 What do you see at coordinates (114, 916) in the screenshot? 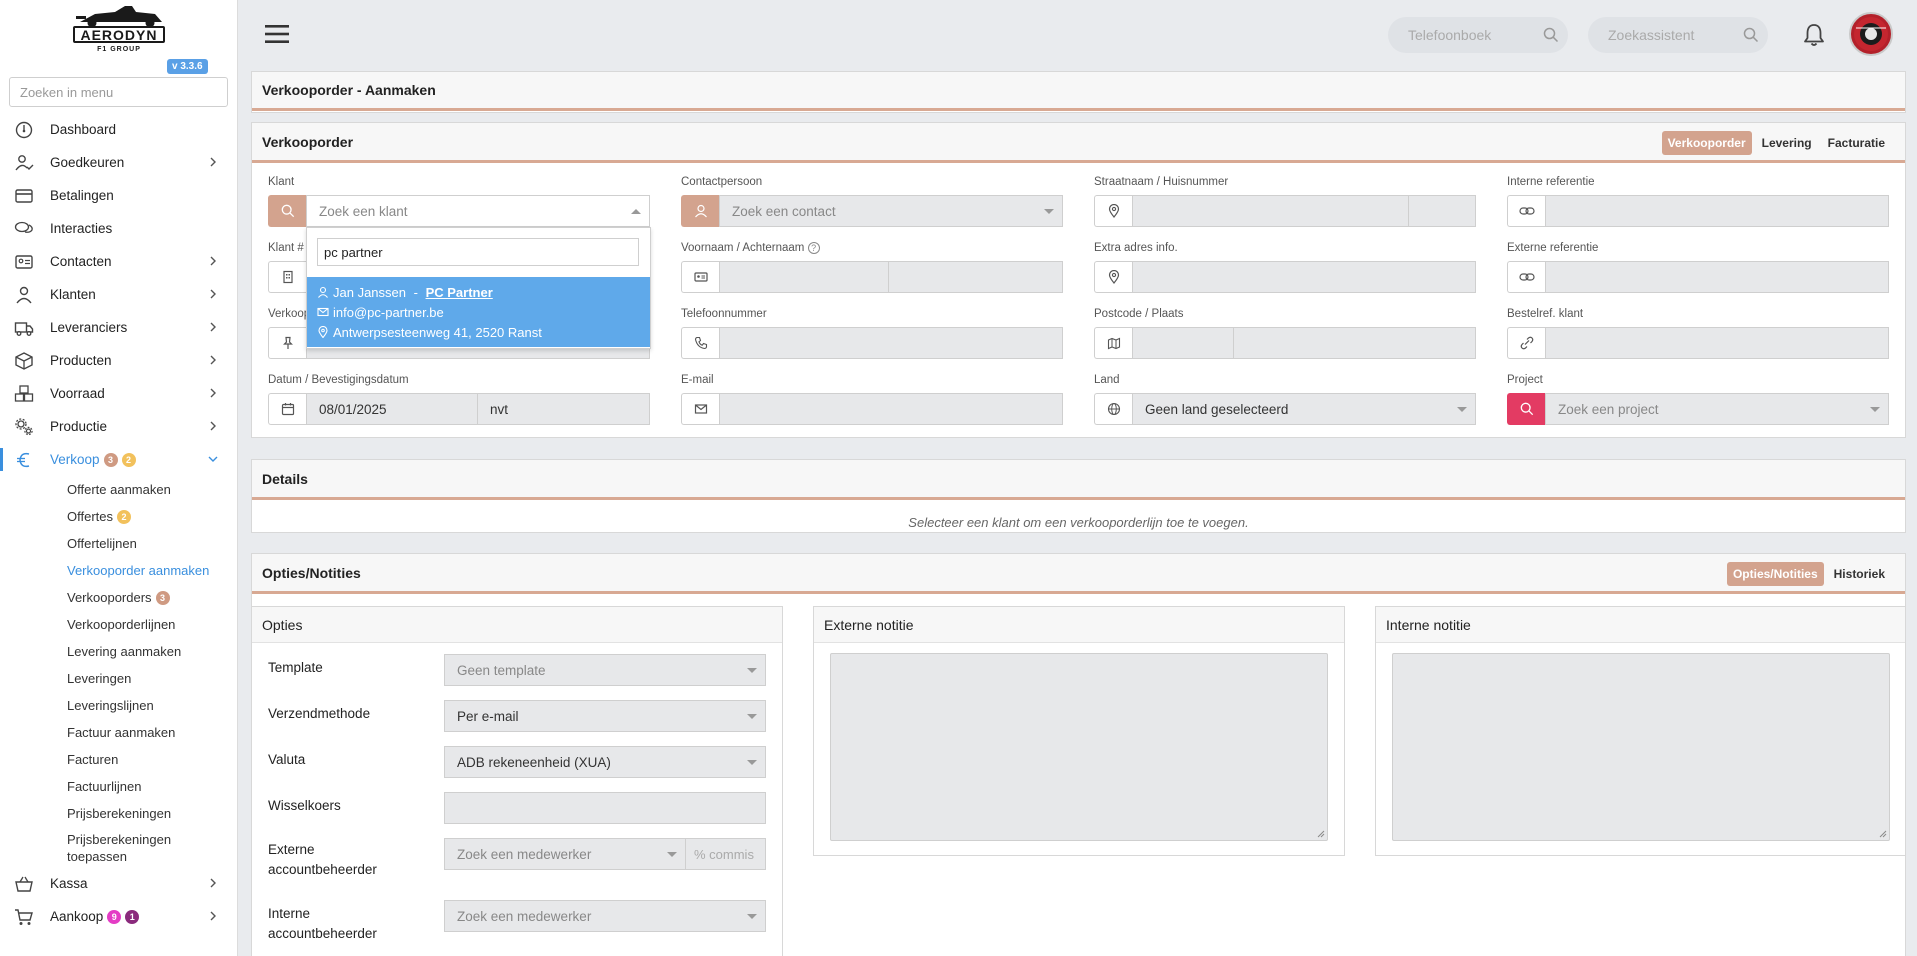
I see `count-badge: 9` at bounding box center [114, 916].